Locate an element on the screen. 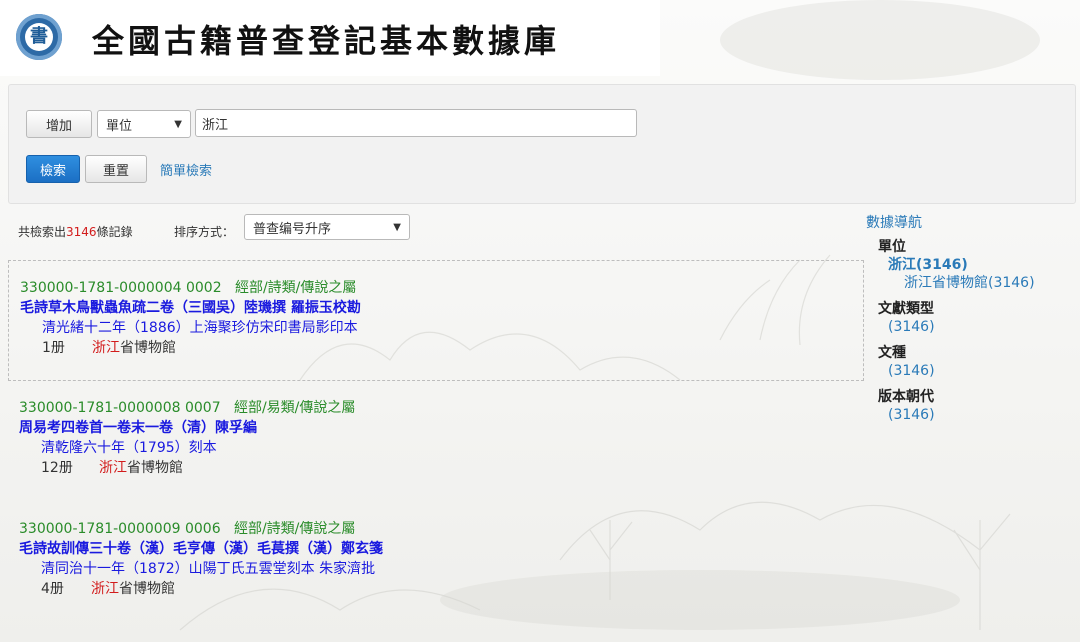 The image size is (1080, 642). record-holding: 1册 浙江省博物館 is located at coordinates (436, 348).